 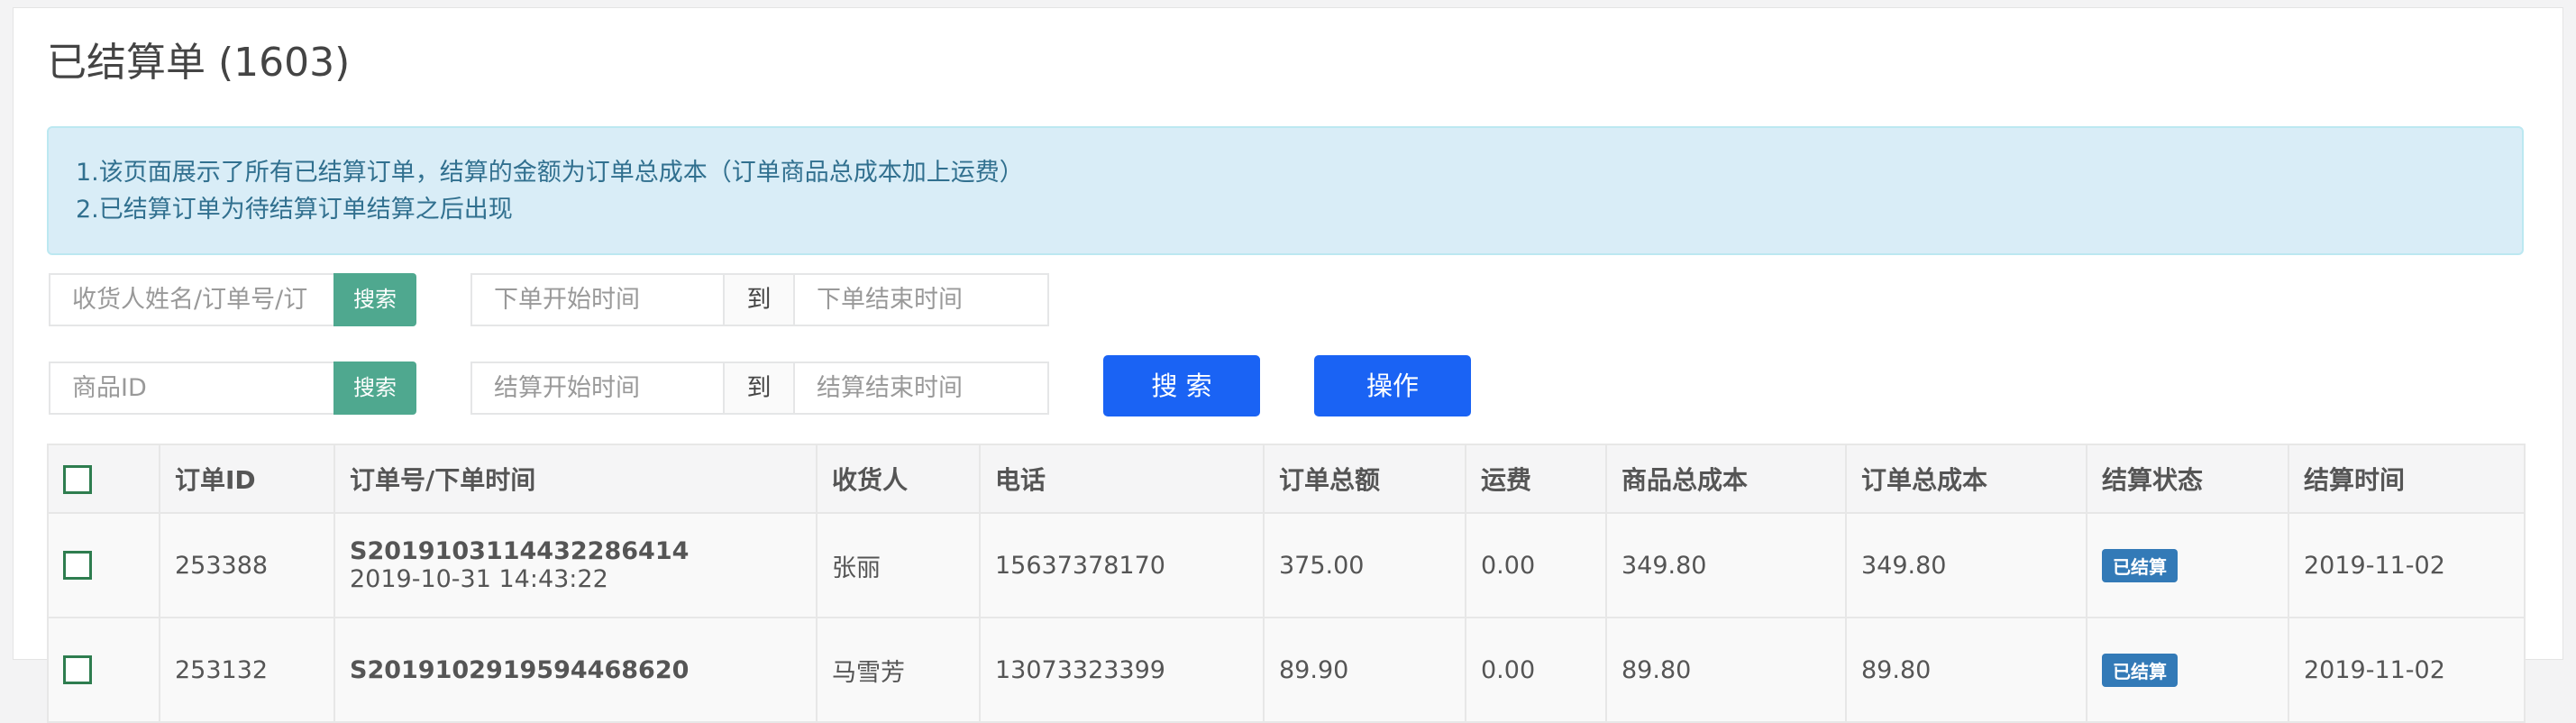 What do you see at coordinates (374, 299) in the screenshot?
I see `keyword-search-button: 搜索` at bounding box center [374, 299].